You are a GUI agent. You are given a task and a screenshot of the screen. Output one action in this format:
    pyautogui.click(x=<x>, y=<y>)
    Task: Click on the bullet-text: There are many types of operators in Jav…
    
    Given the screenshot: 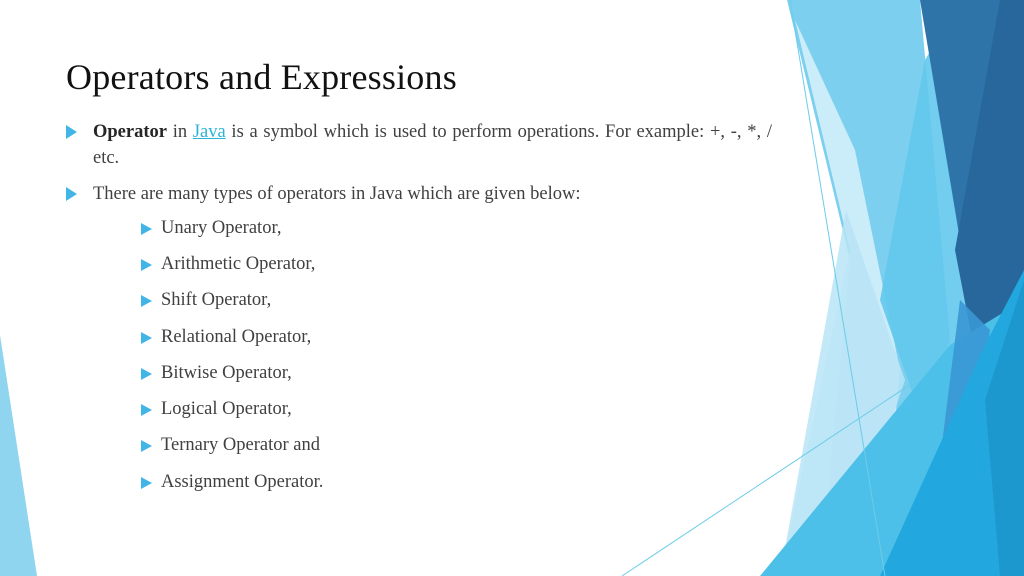 What is the action you would take?
    pyautogui.click(x=337, y=194)
    